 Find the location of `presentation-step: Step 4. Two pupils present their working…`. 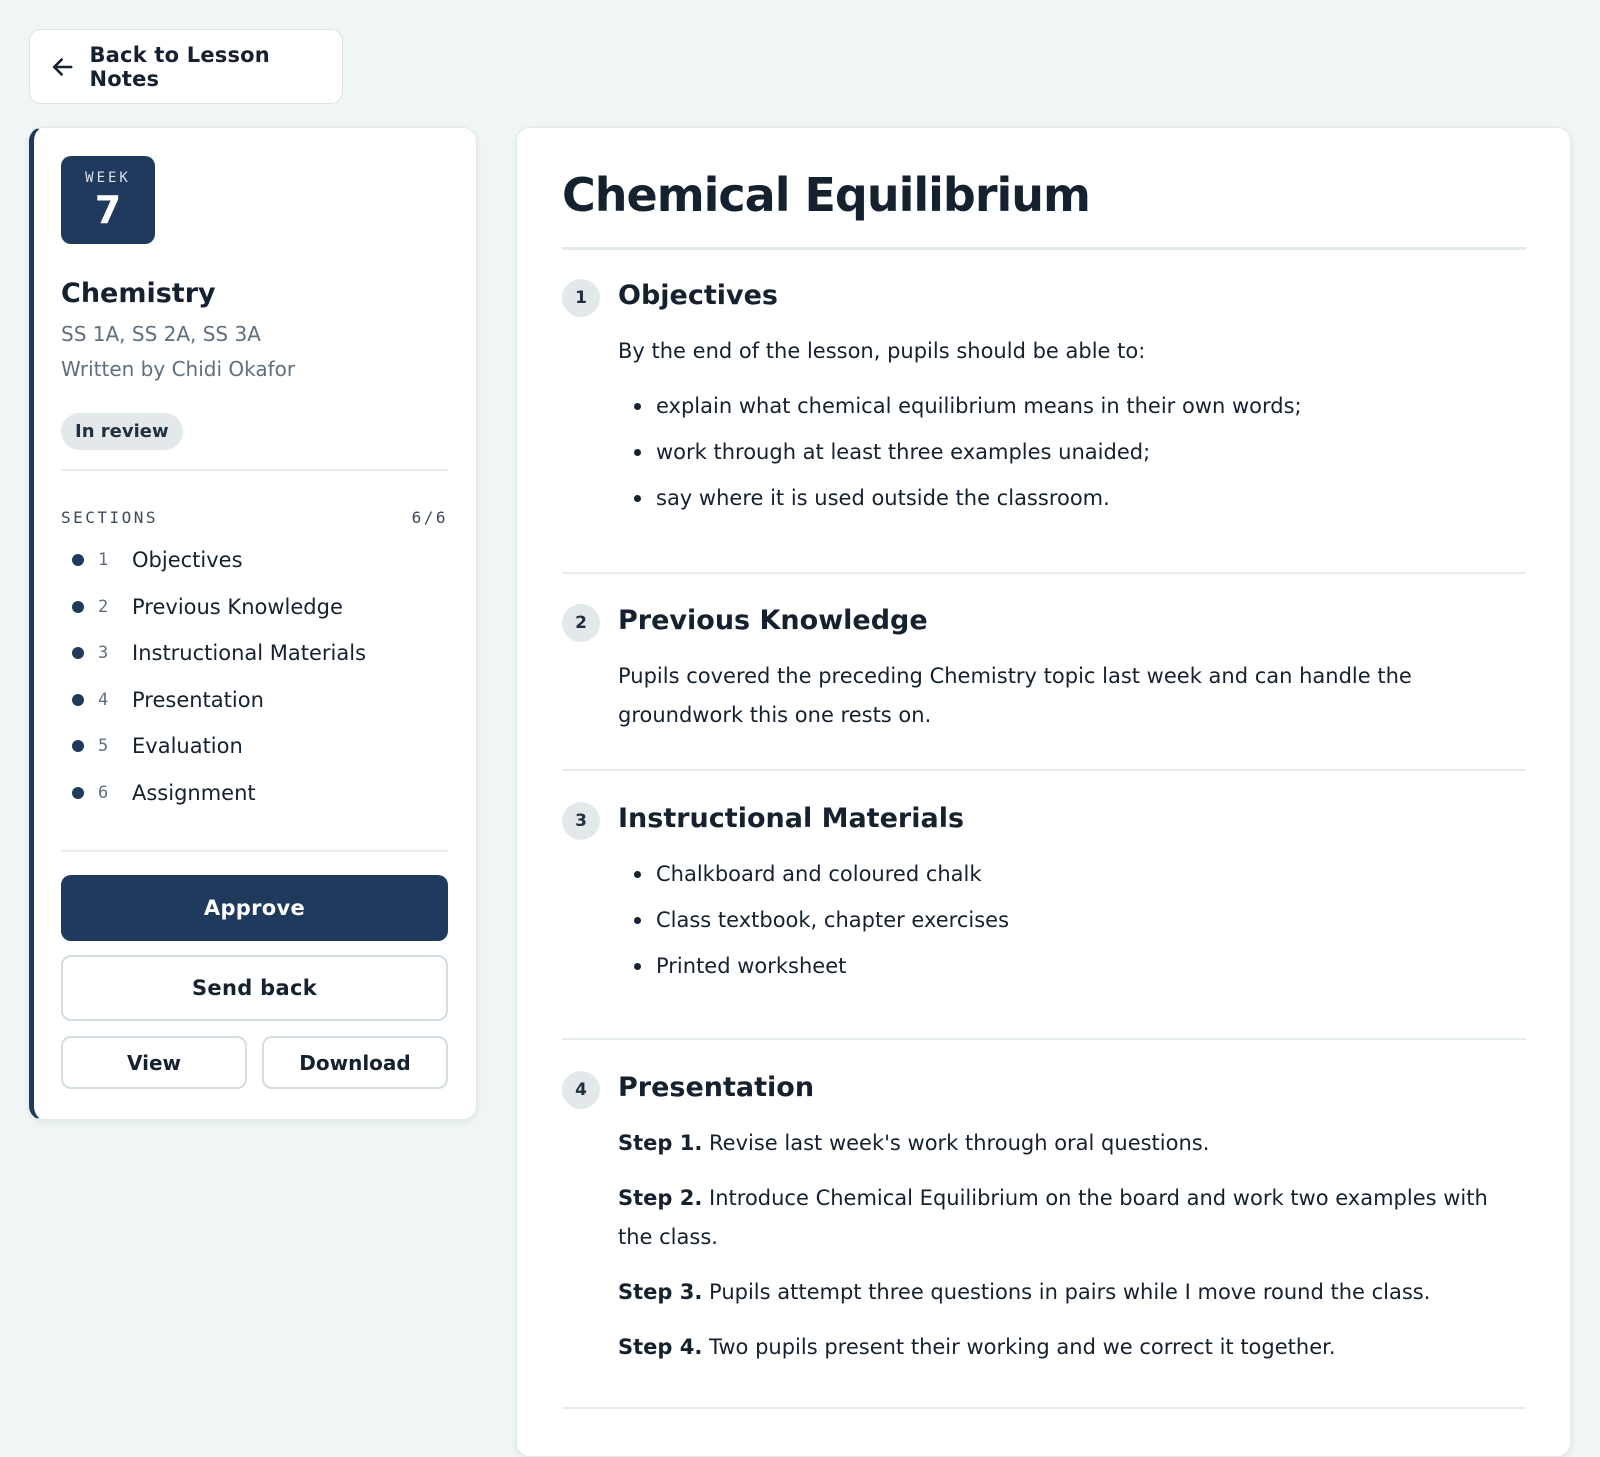

presentation-step: Step 4. Two pupils present their working… is located at coordinates (1068, 1347).